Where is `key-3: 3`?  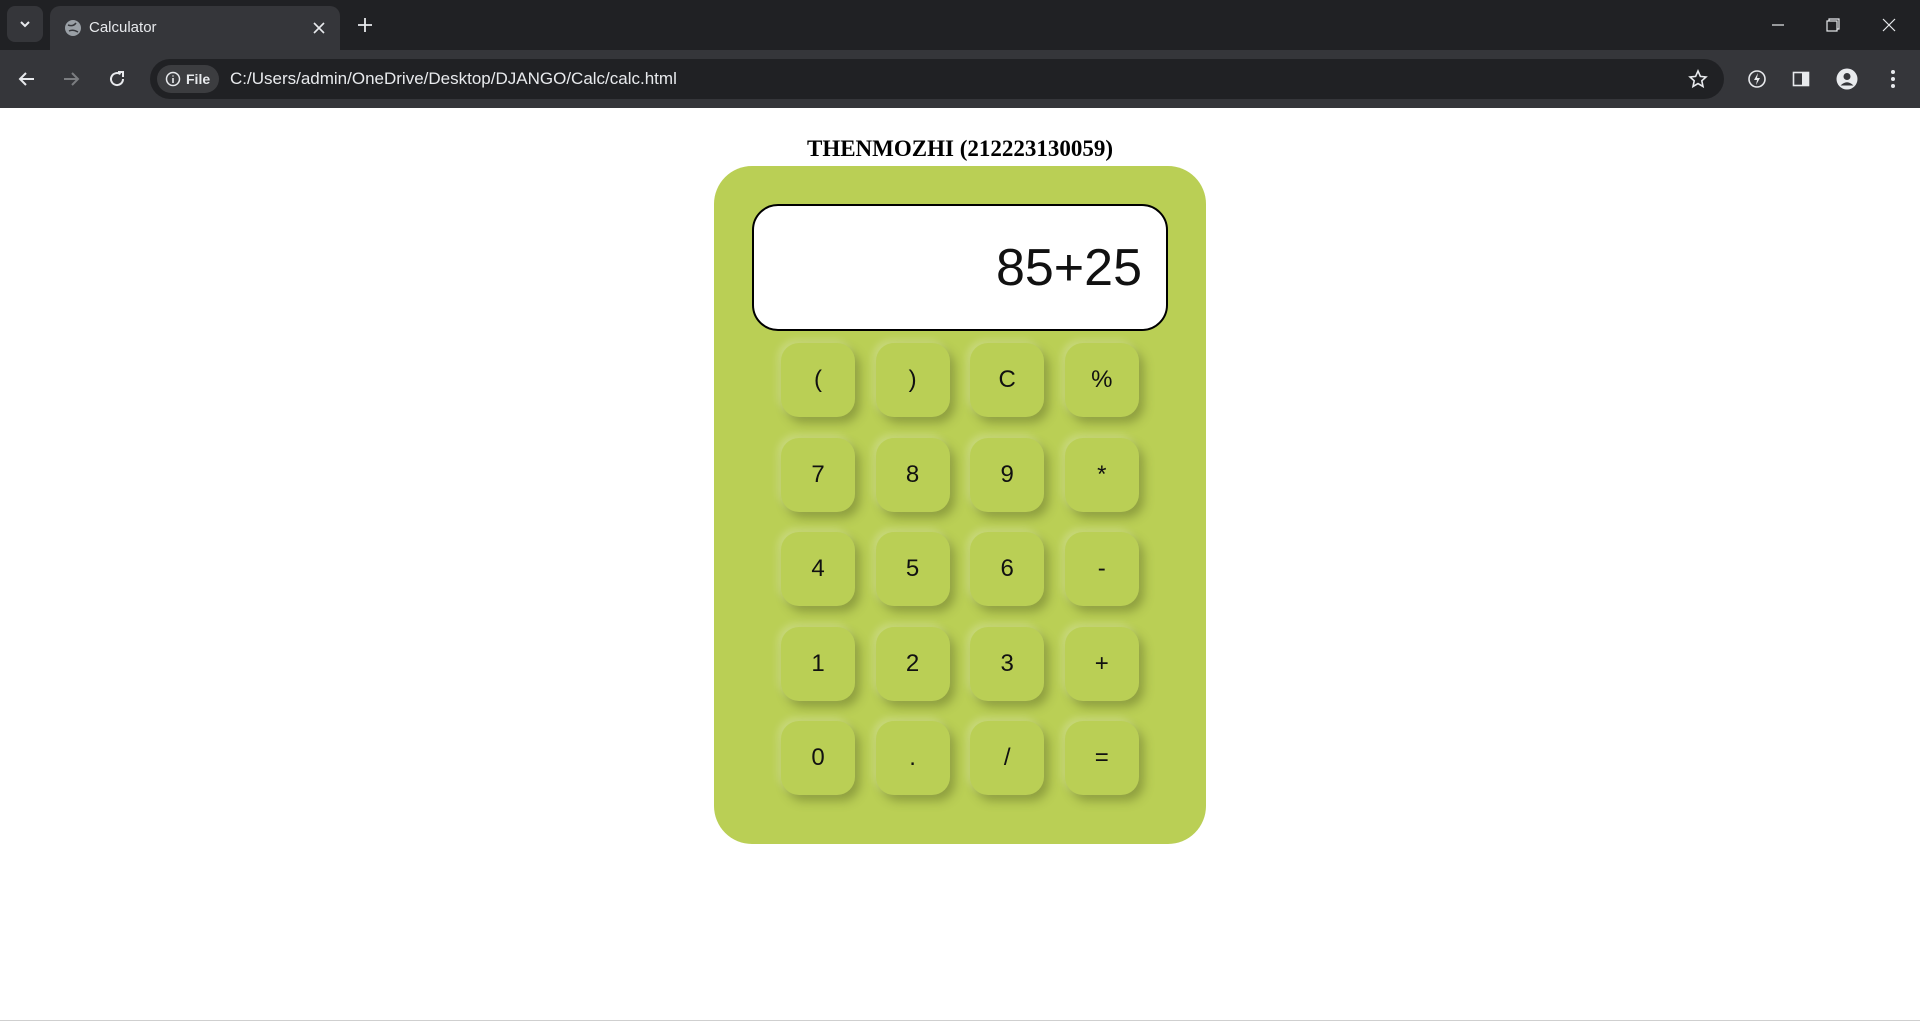
key-3: 3 is located at coordinates (1007, 663).